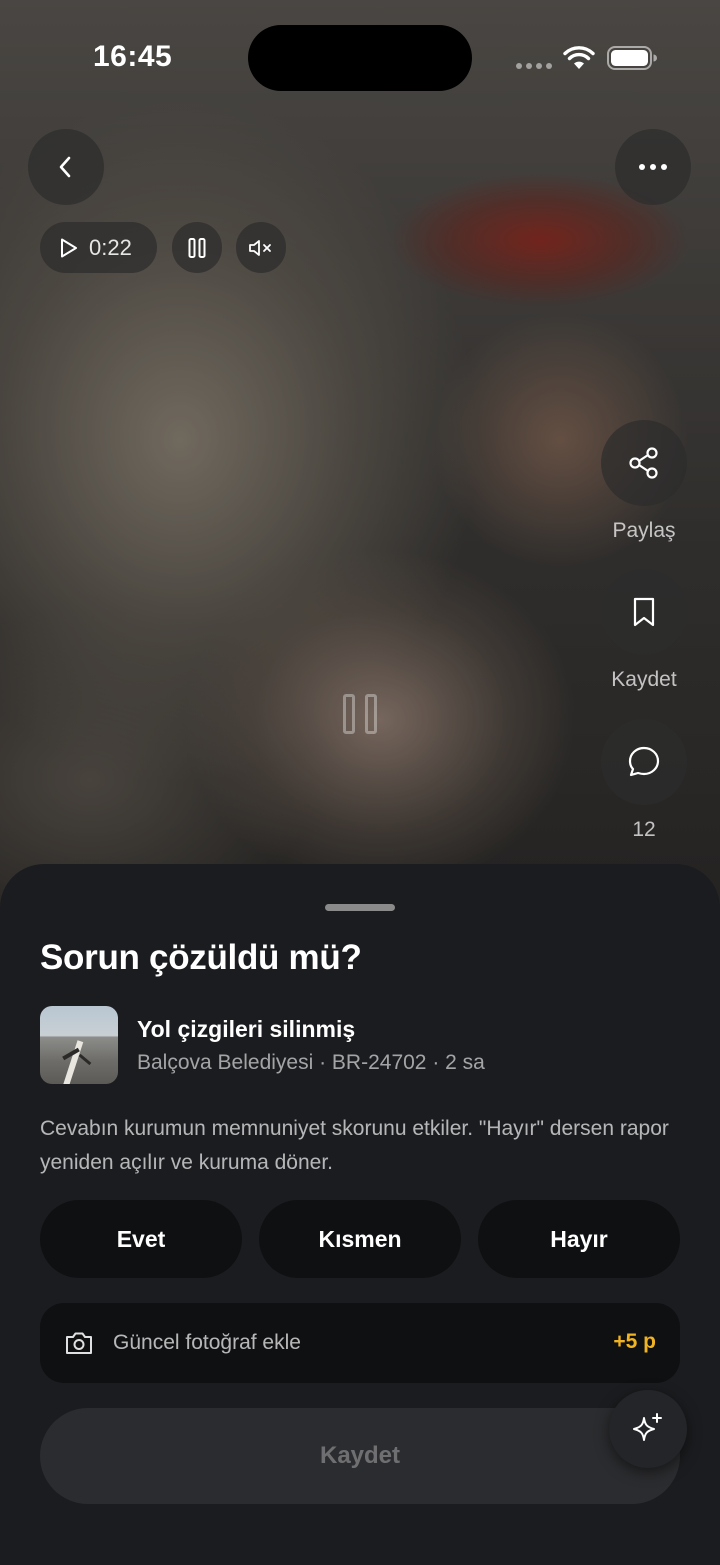  I want to click on points-badge: +5 p, so click(634, 1341).